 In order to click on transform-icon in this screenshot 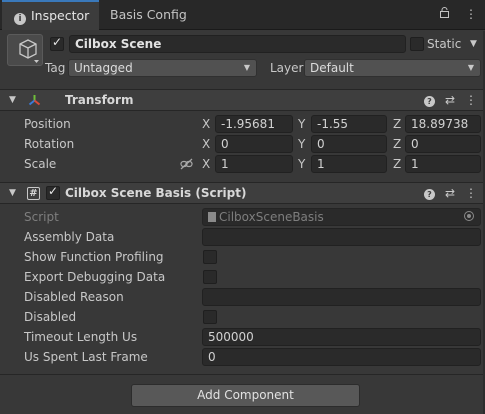, I will do `click(34, 100)`.